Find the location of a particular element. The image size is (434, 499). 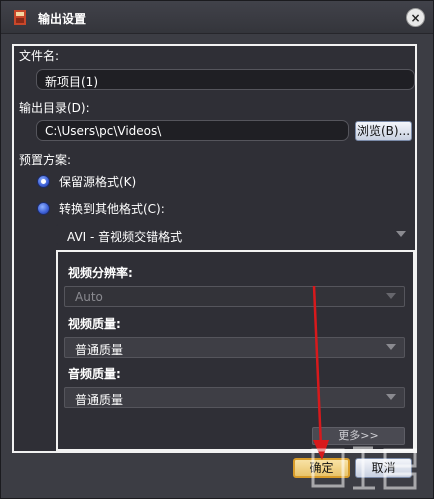

resolution-select-value: Auto is located at coordinates (89, 297).